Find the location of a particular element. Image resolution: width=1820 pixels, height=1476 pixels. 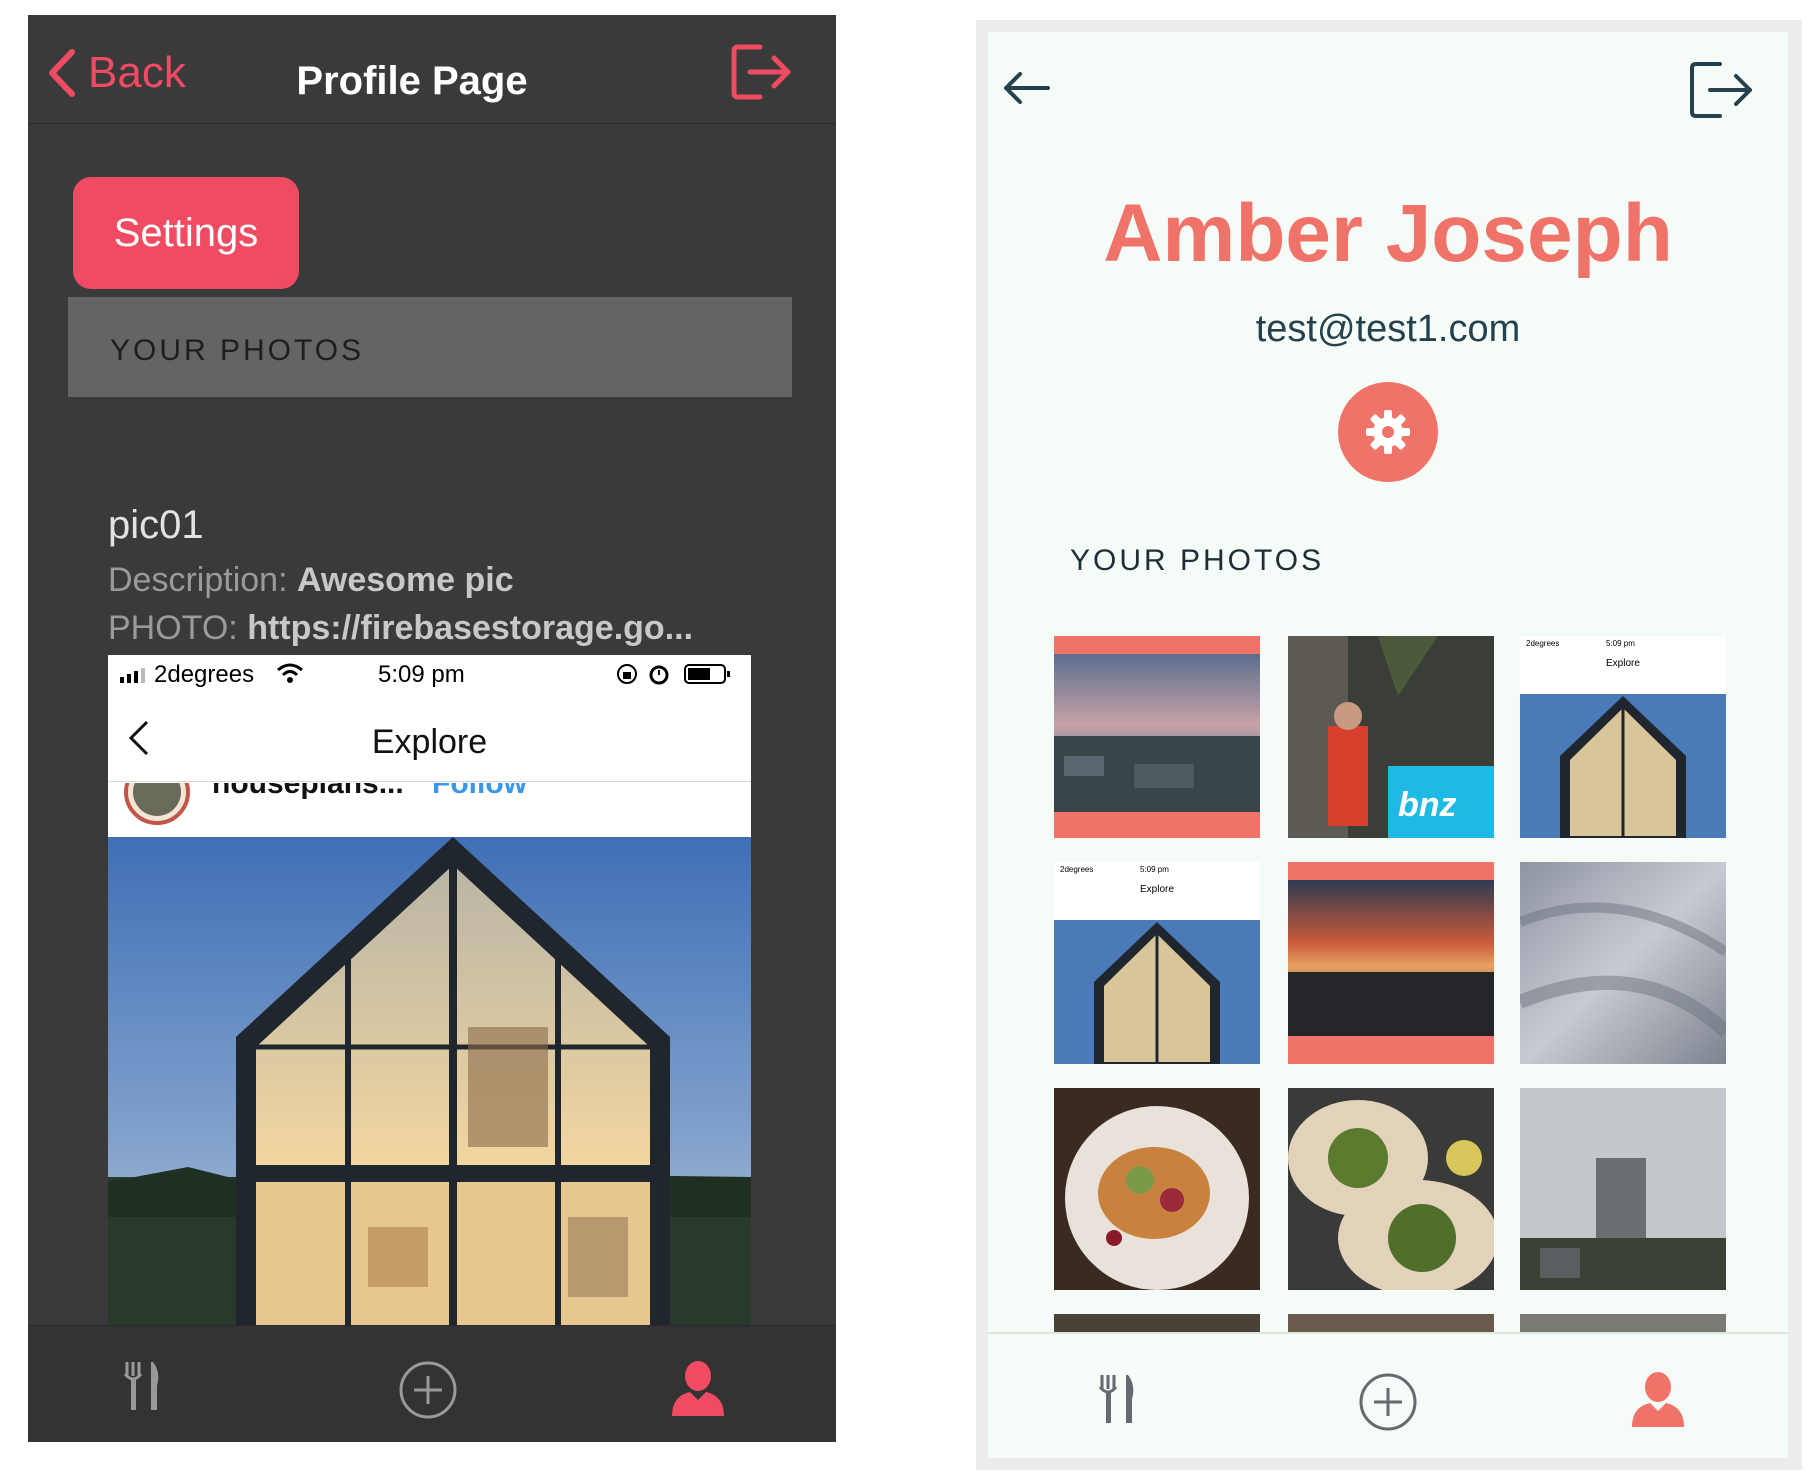

embedded-nav-bar: Explore is located at coordinates (429, 739).